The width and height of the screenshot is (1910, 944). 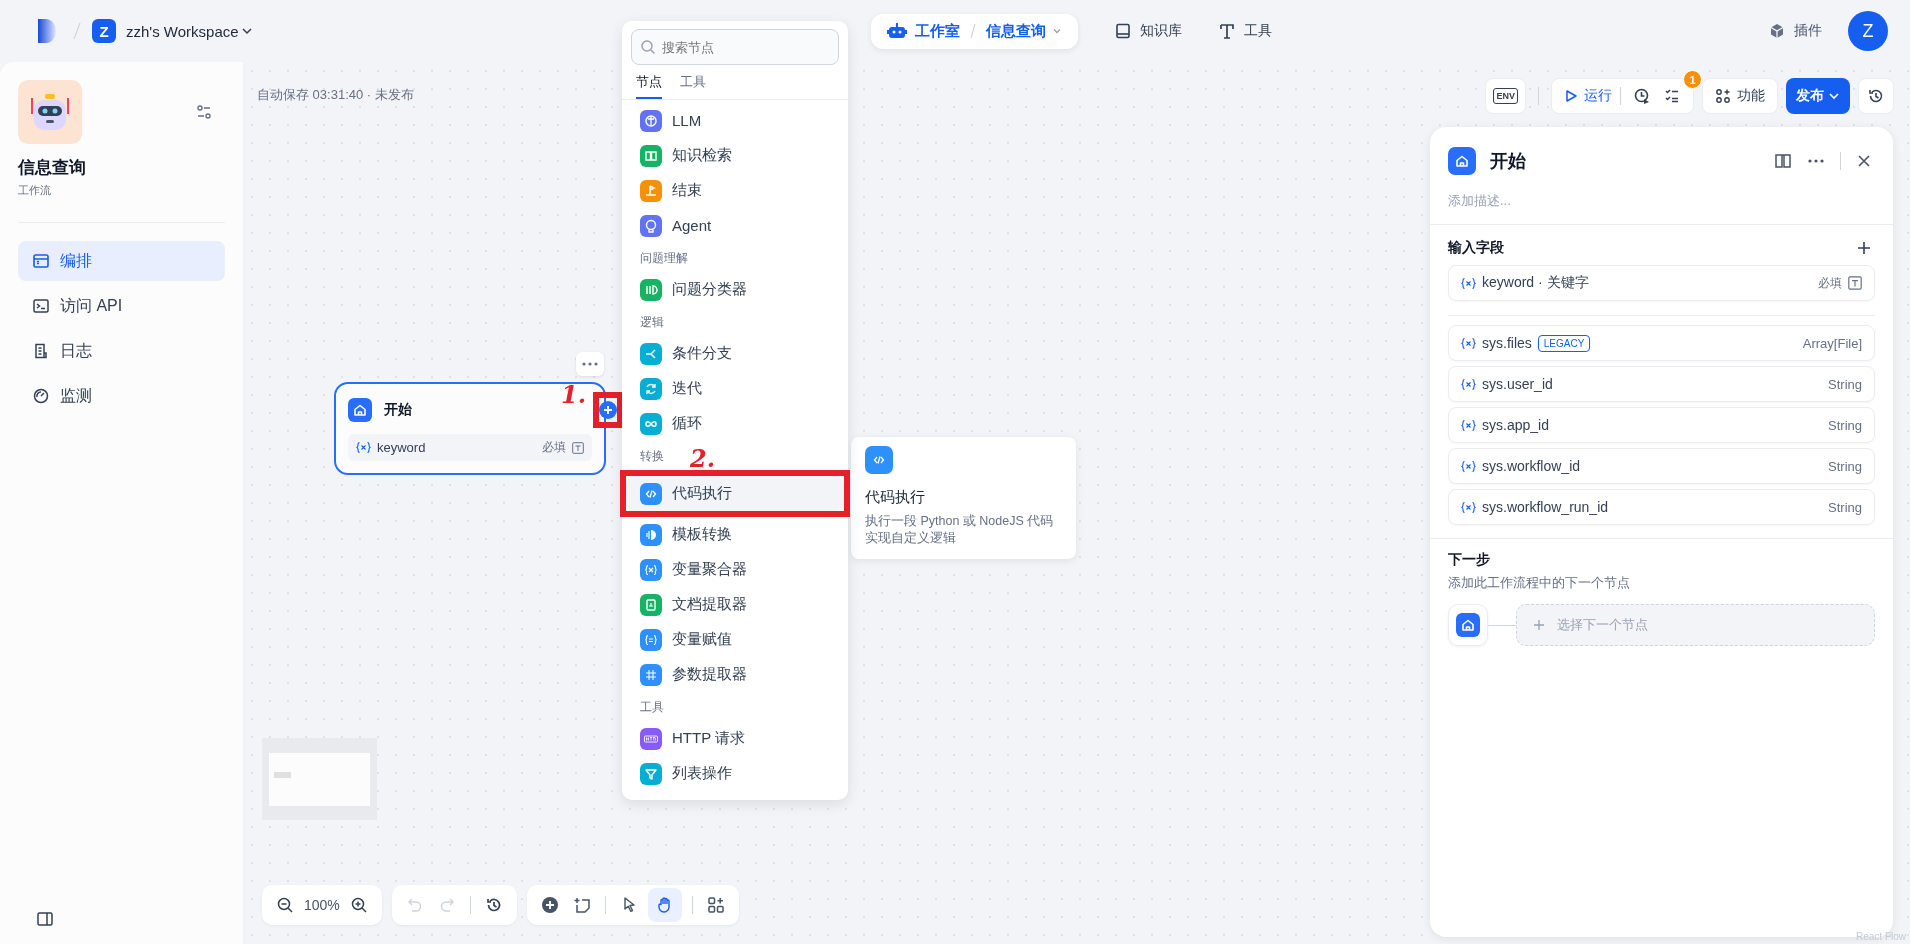 I want to click on cube-icon, so click(x=1777, y=31).